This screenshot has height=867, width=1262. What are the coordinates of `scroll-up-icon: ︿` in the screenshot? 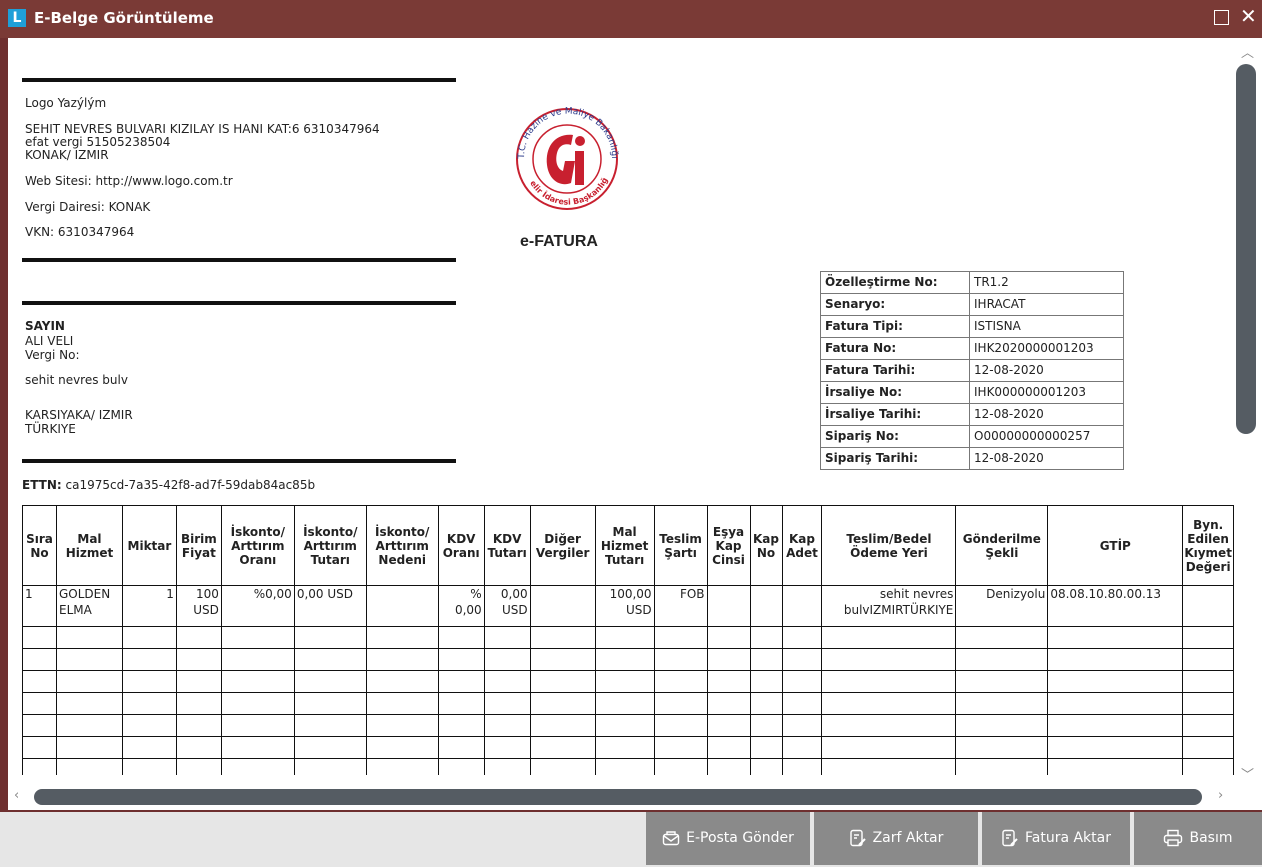 It's located at (1247, 51).